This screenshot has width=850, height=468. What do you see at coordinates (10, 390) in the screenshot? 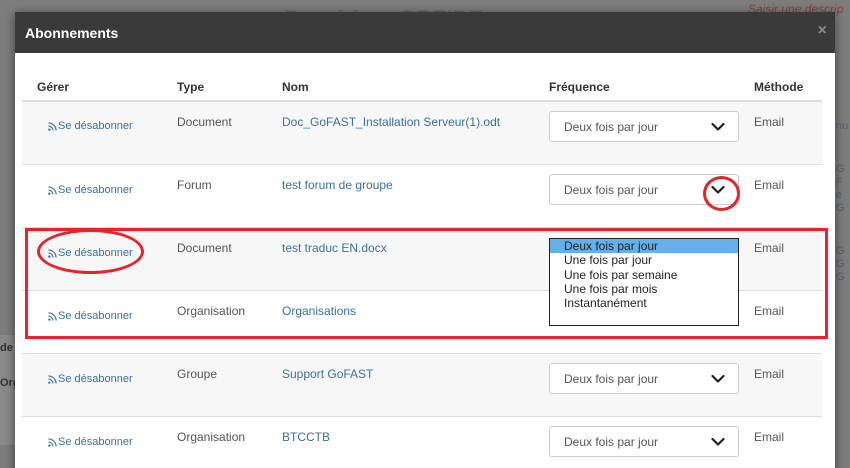
I see `background-left-strip: de Org` at bounding box center [10, 390].